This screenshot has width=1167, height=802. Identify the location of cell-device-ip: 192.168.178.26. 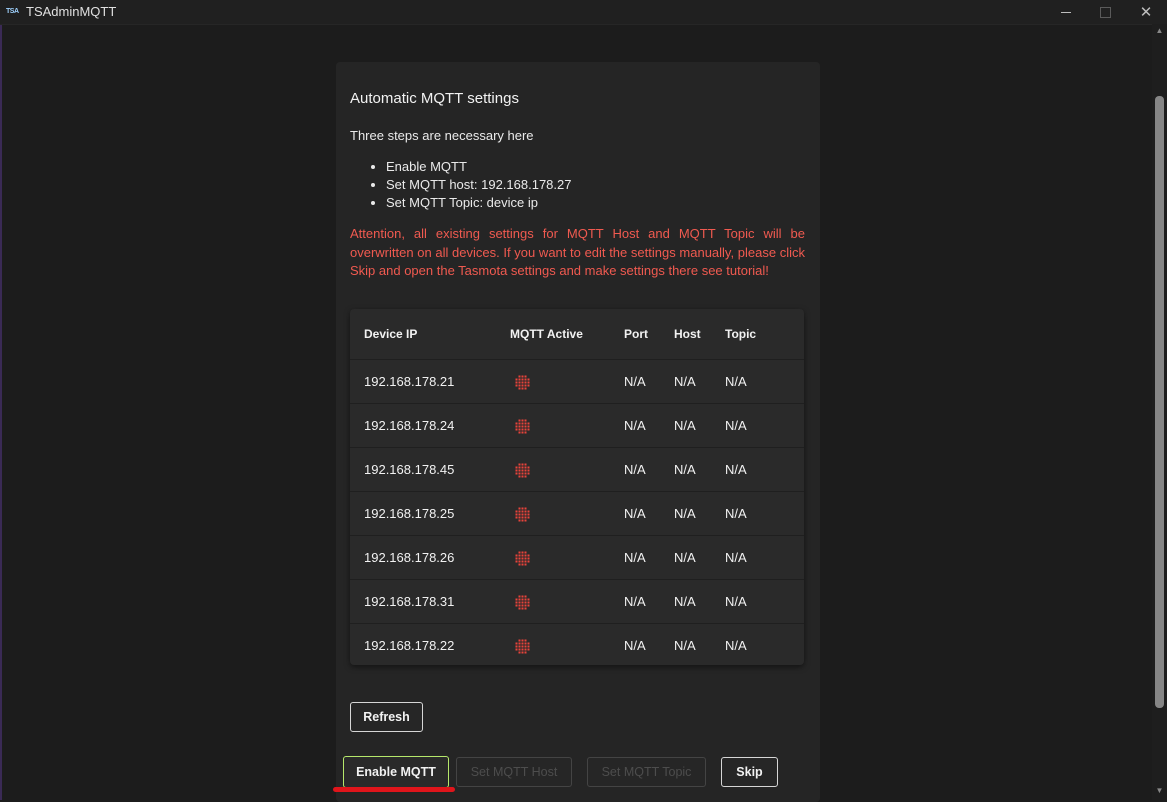
(430, 557).